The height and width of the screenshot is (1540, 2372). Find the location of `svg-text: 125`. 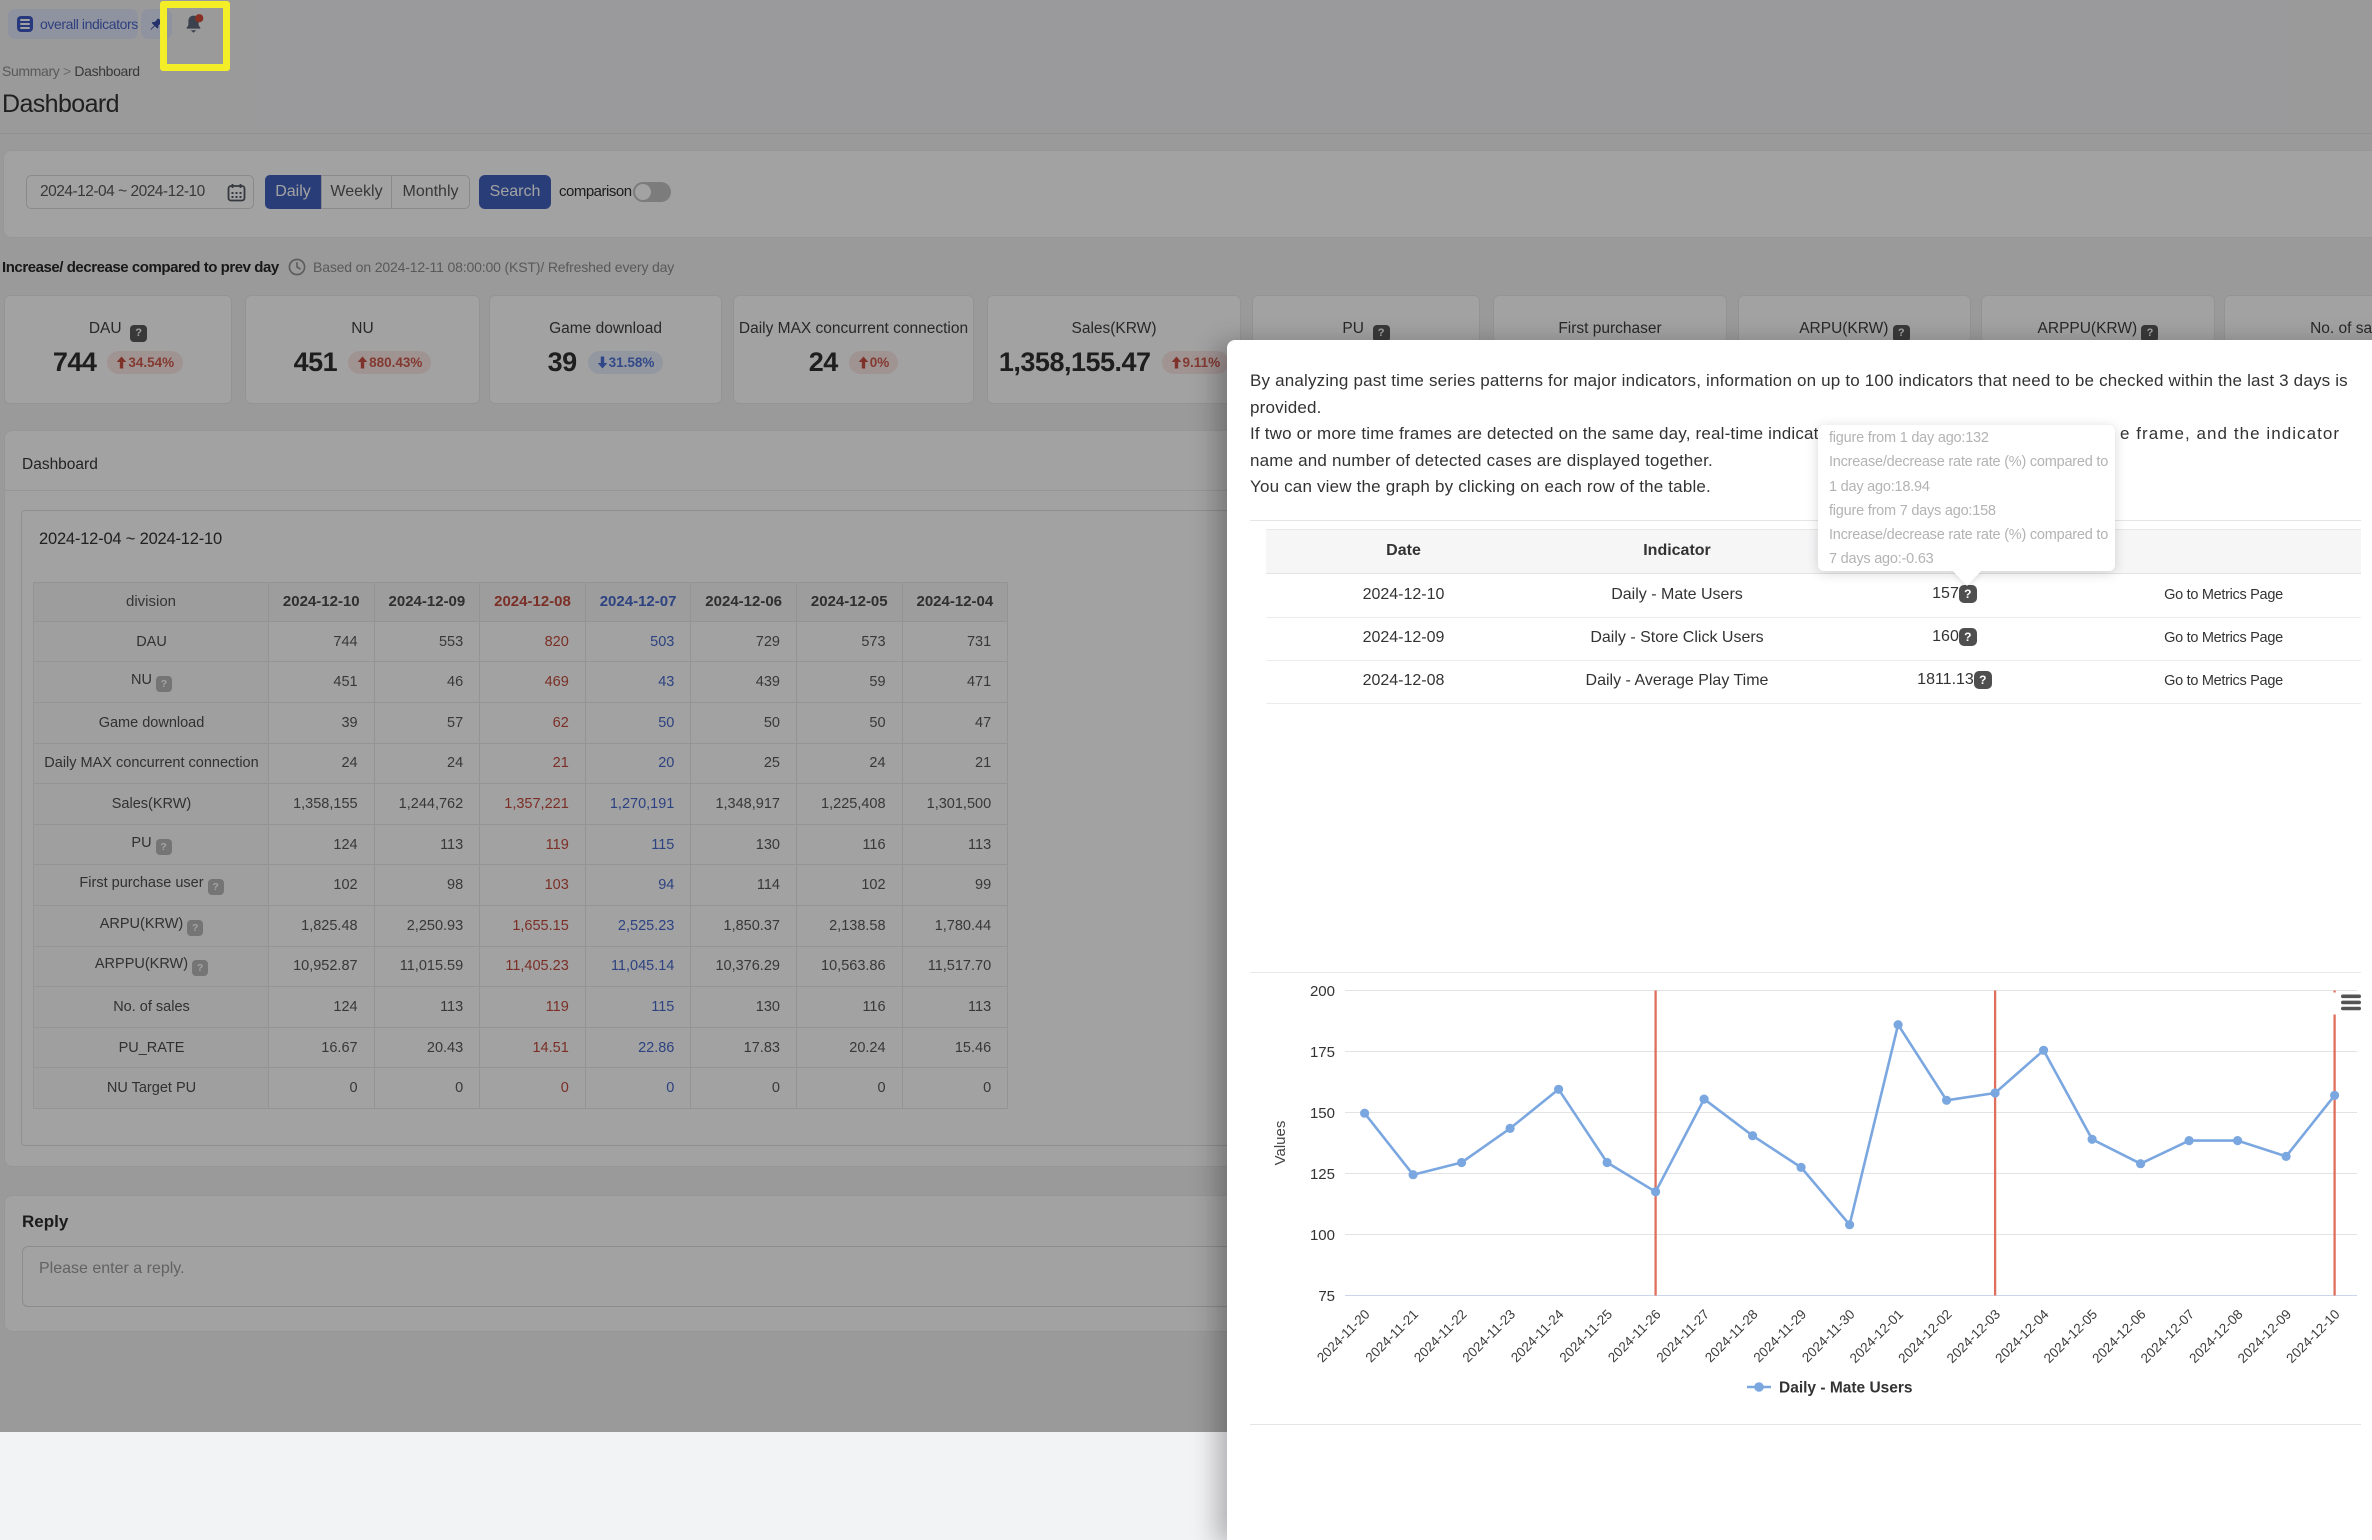

svg-text: 125 is located at coordinates (1322, 1174).